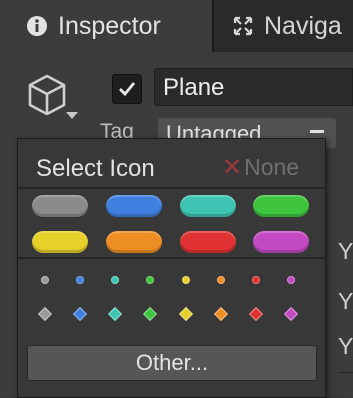 The width and height of the screenshot is (353, 398). Describe the element at coordinates (109, 25) in the screenshot. I see `tab-label: Inspector` at that location.